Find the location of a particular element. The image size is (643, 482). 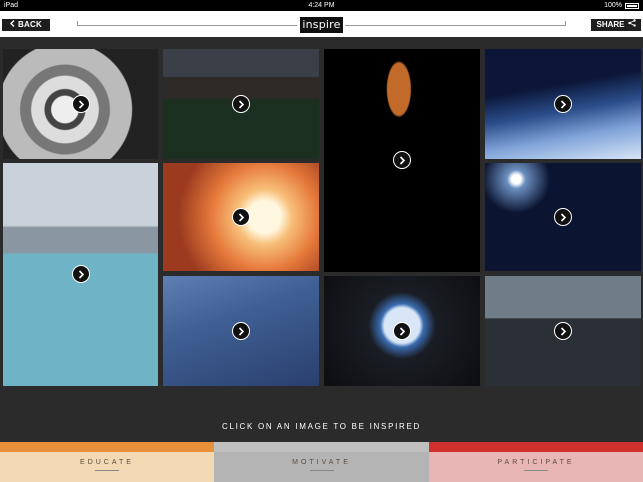

tile-night-lights is located at coordinates (563, 217).